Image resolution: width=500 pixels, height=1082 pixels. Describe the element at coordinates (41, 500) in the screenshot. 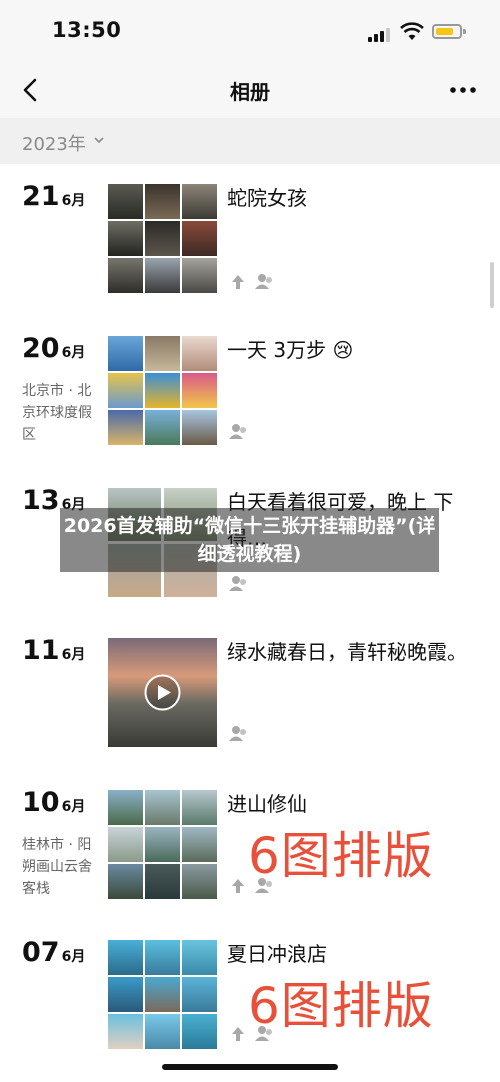

I see `entry-day: 13` at that location.